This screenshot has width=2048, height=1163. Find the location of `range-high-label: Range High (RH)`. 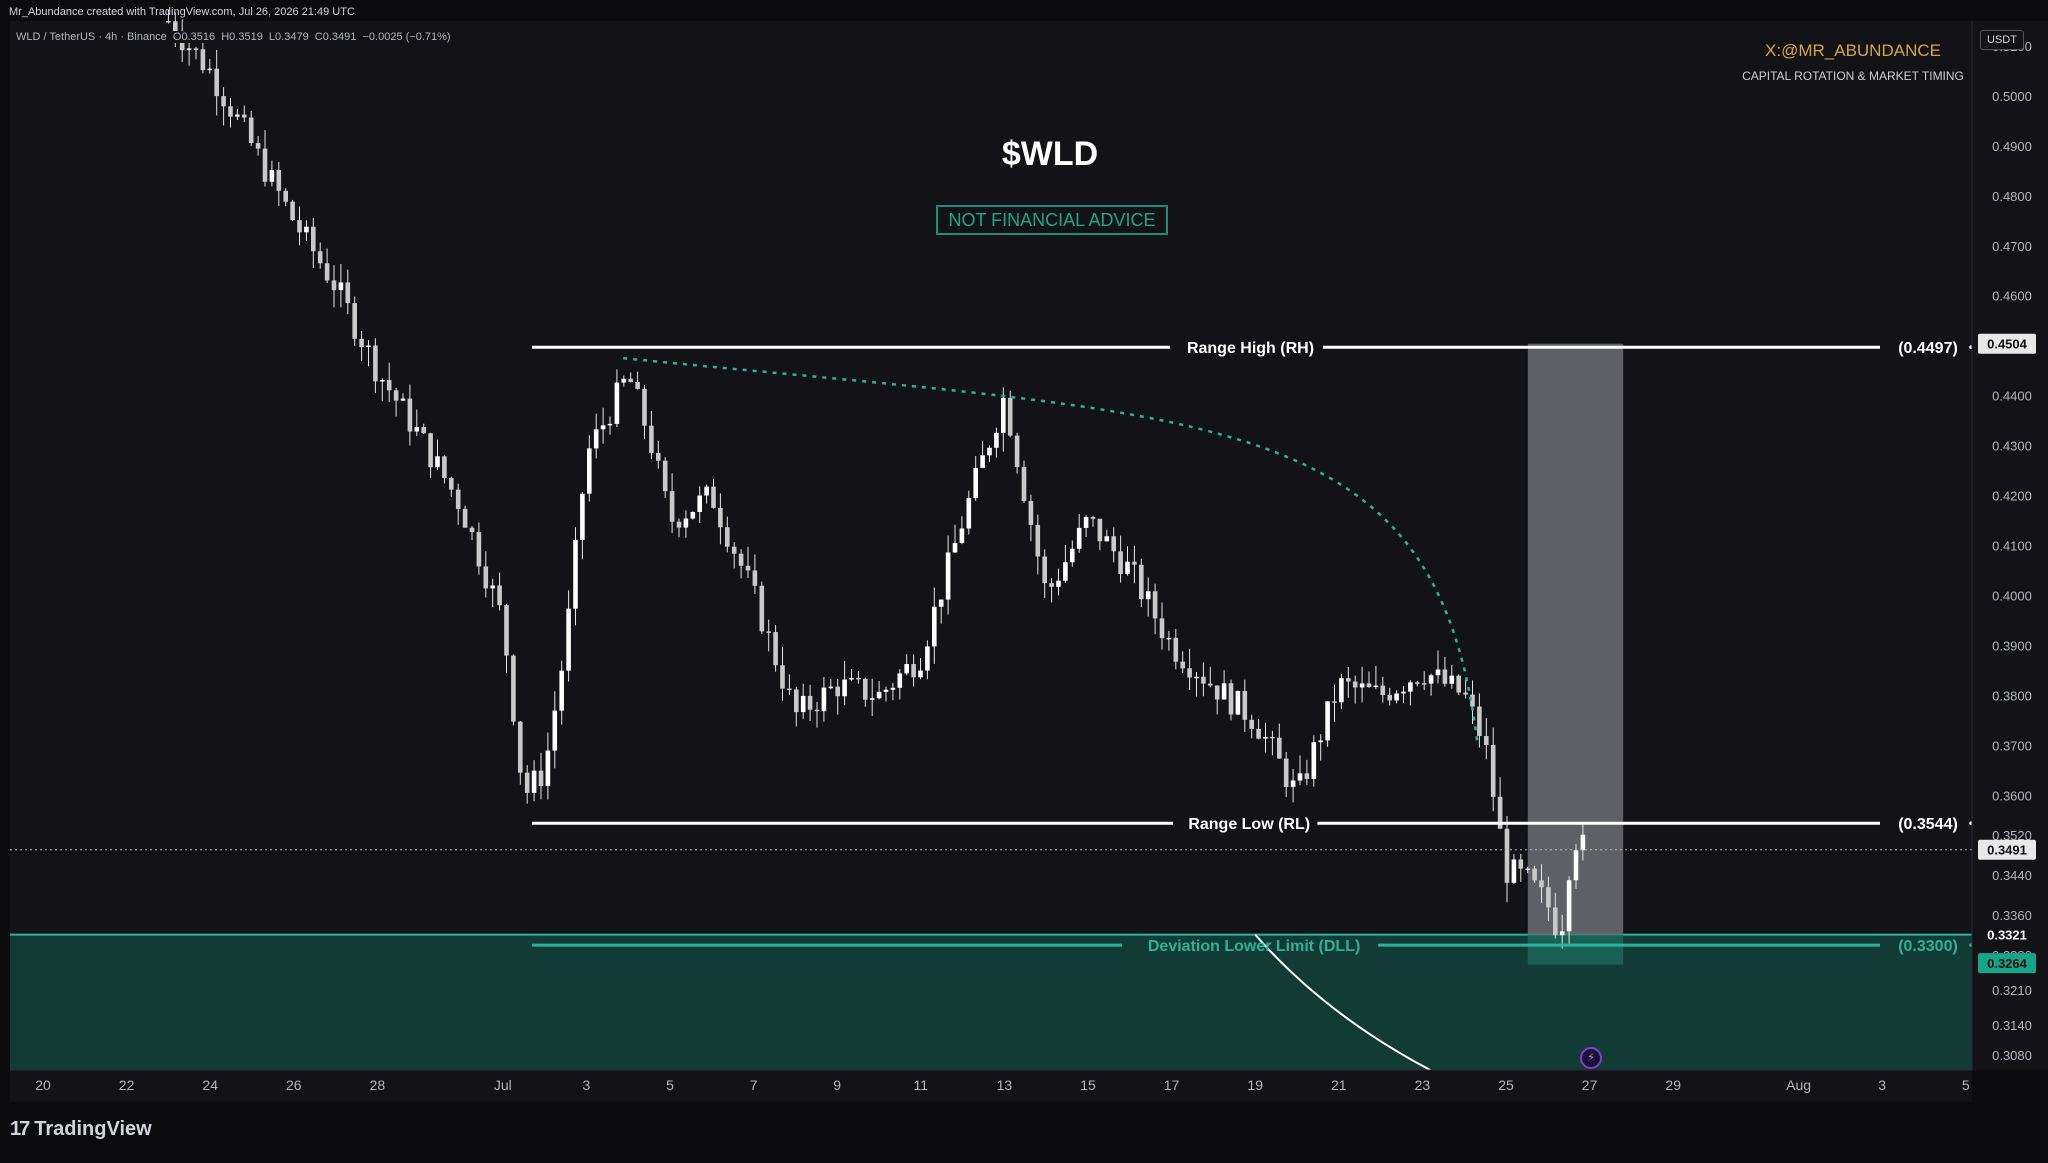

range-high-label: Range High (RH) is located at coordinates (1250, 348).